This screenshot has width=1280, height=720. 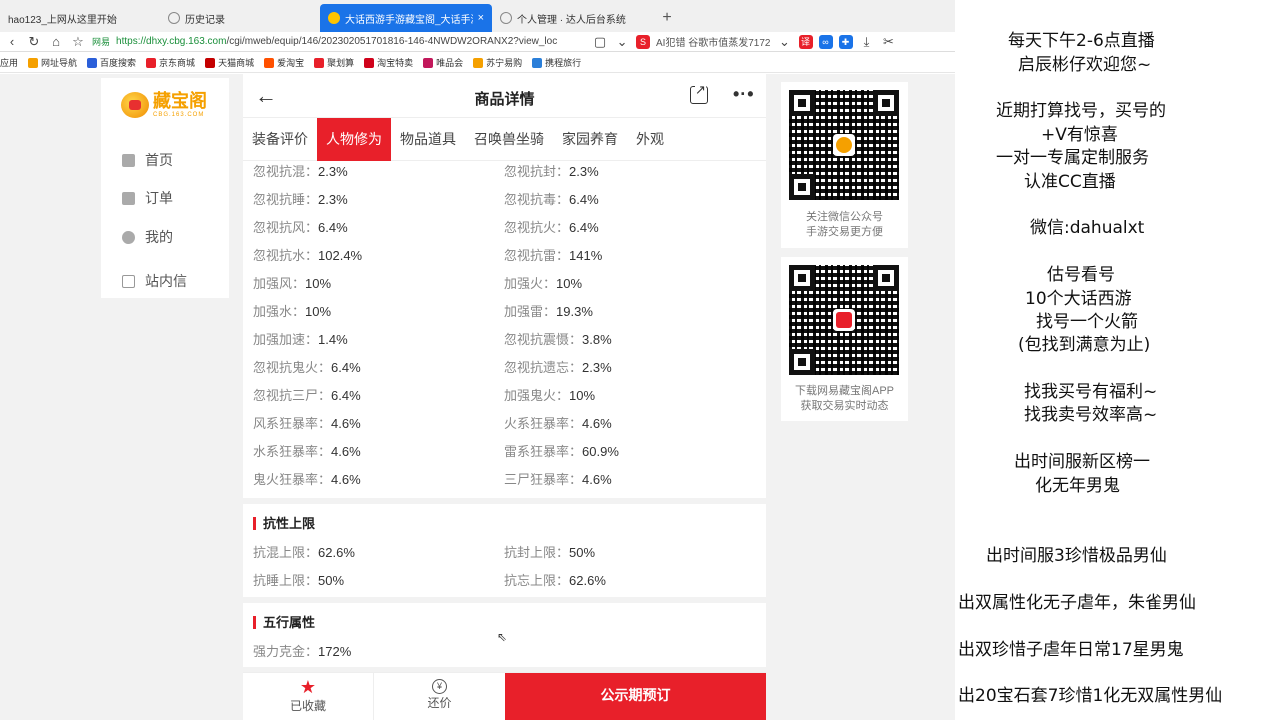 What do you see at coordinates (537, 255) in the screenshot?
I see `attribute-key: 忽视抗雷：` at bounding box center [537, 255].